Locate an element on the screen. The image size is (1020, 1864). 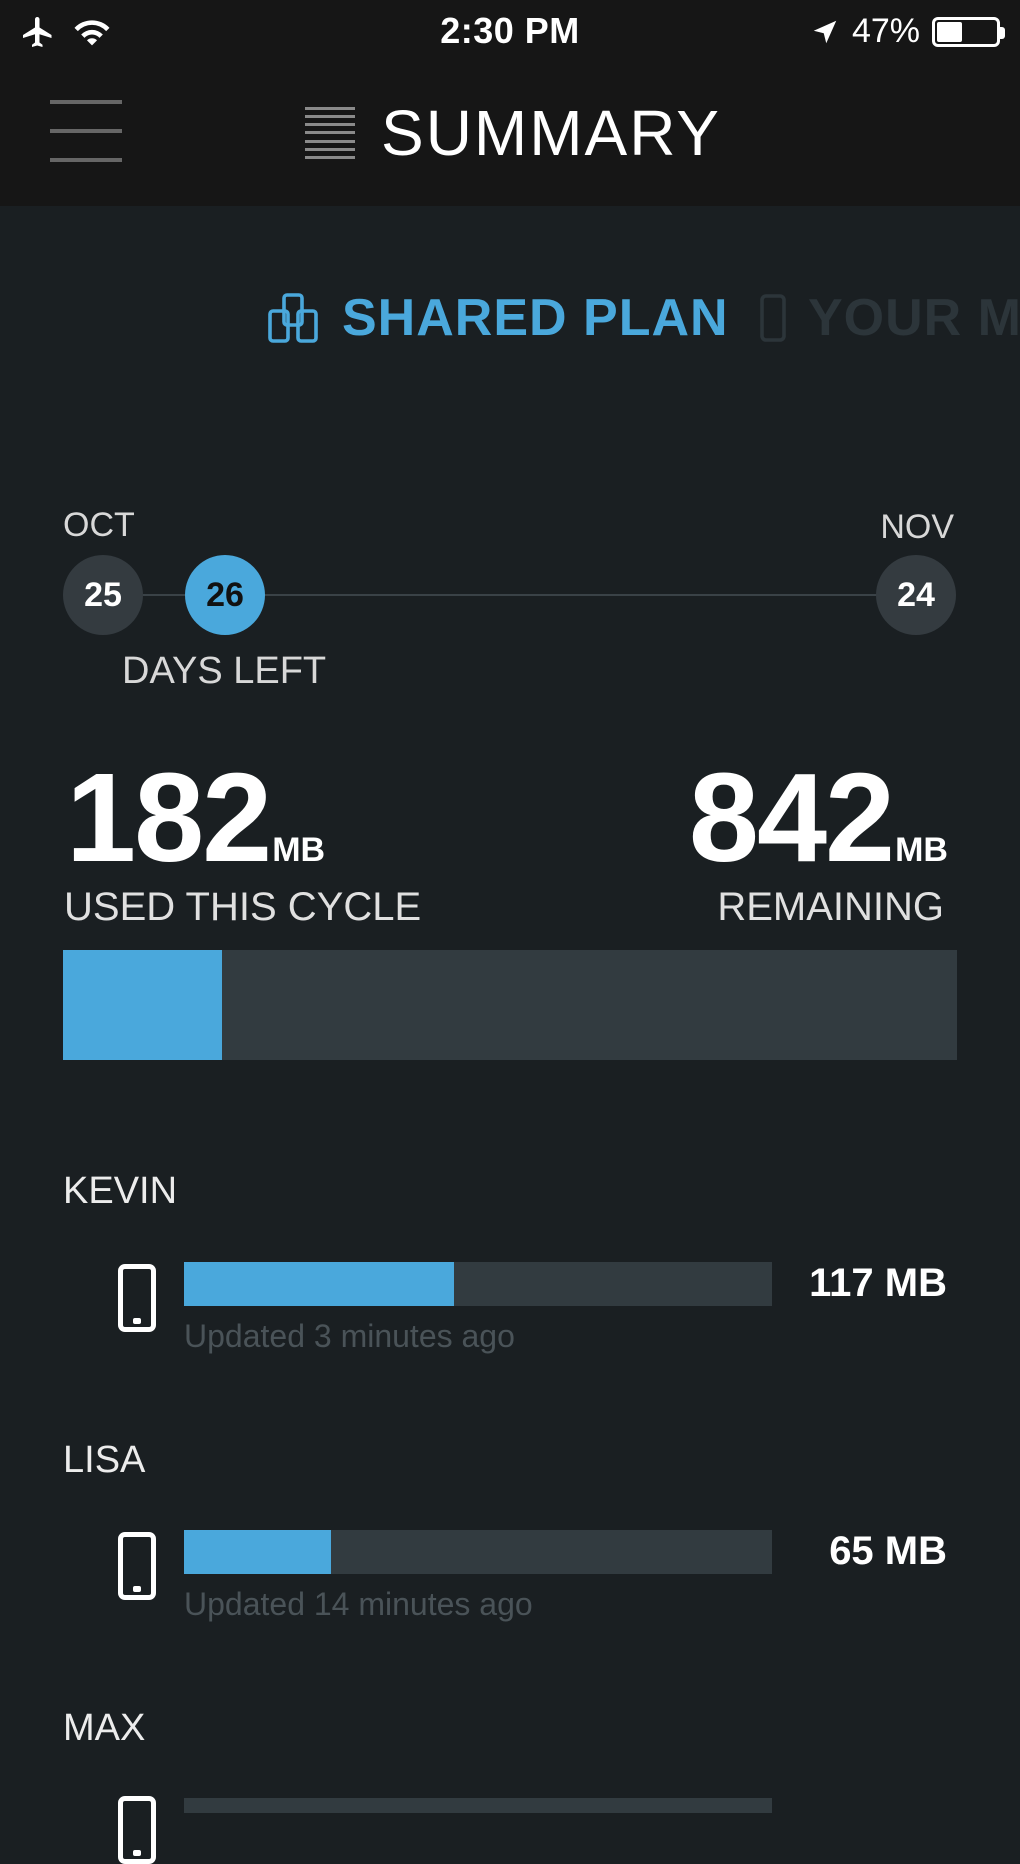
used-unit: MB is located at coordinates (299, 850).